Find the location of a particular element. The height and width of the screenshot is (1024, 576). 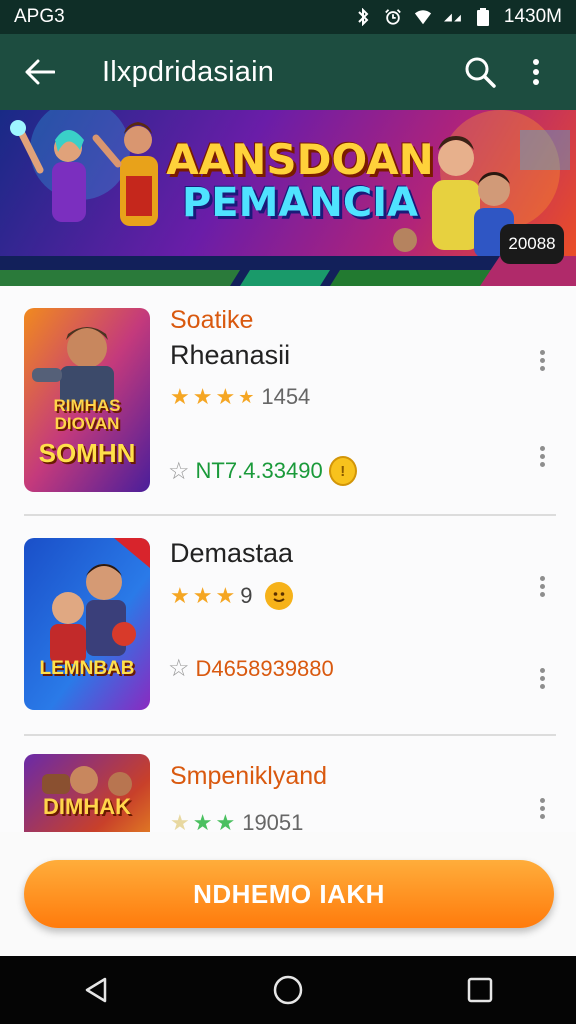

rating-count: 9 is located at coordinates (246, 595).